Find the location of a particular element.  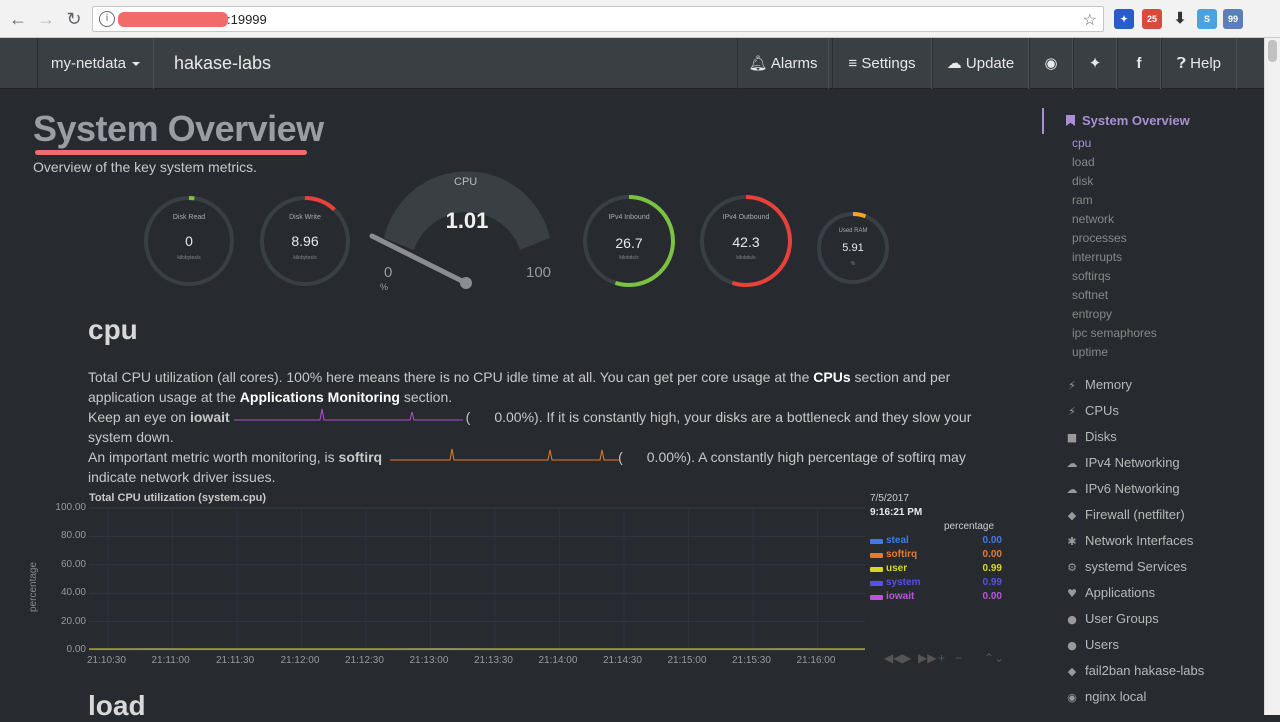

sidebar-item-applications: ♥ Applications is located at coordinates (1110, 592).